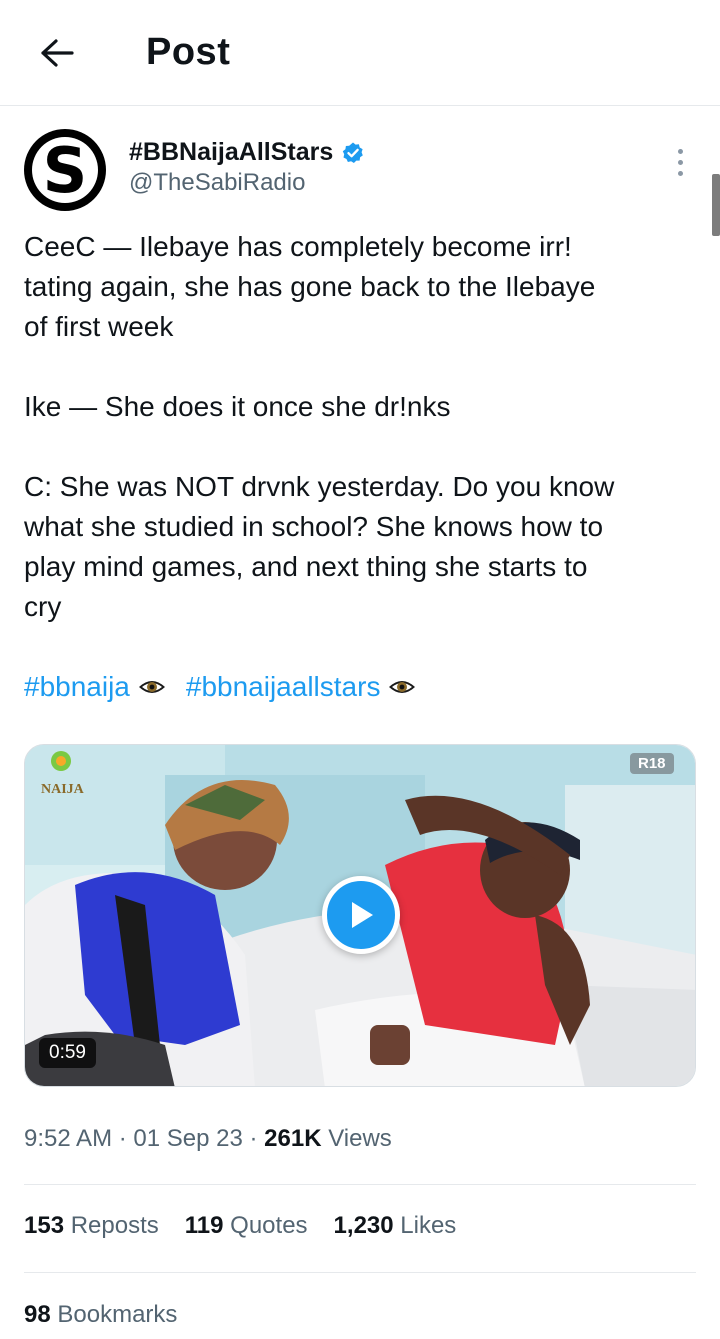  I want to click on hashtag-row: #bbnaija #bbnaijaallstars, so click(230, 687).